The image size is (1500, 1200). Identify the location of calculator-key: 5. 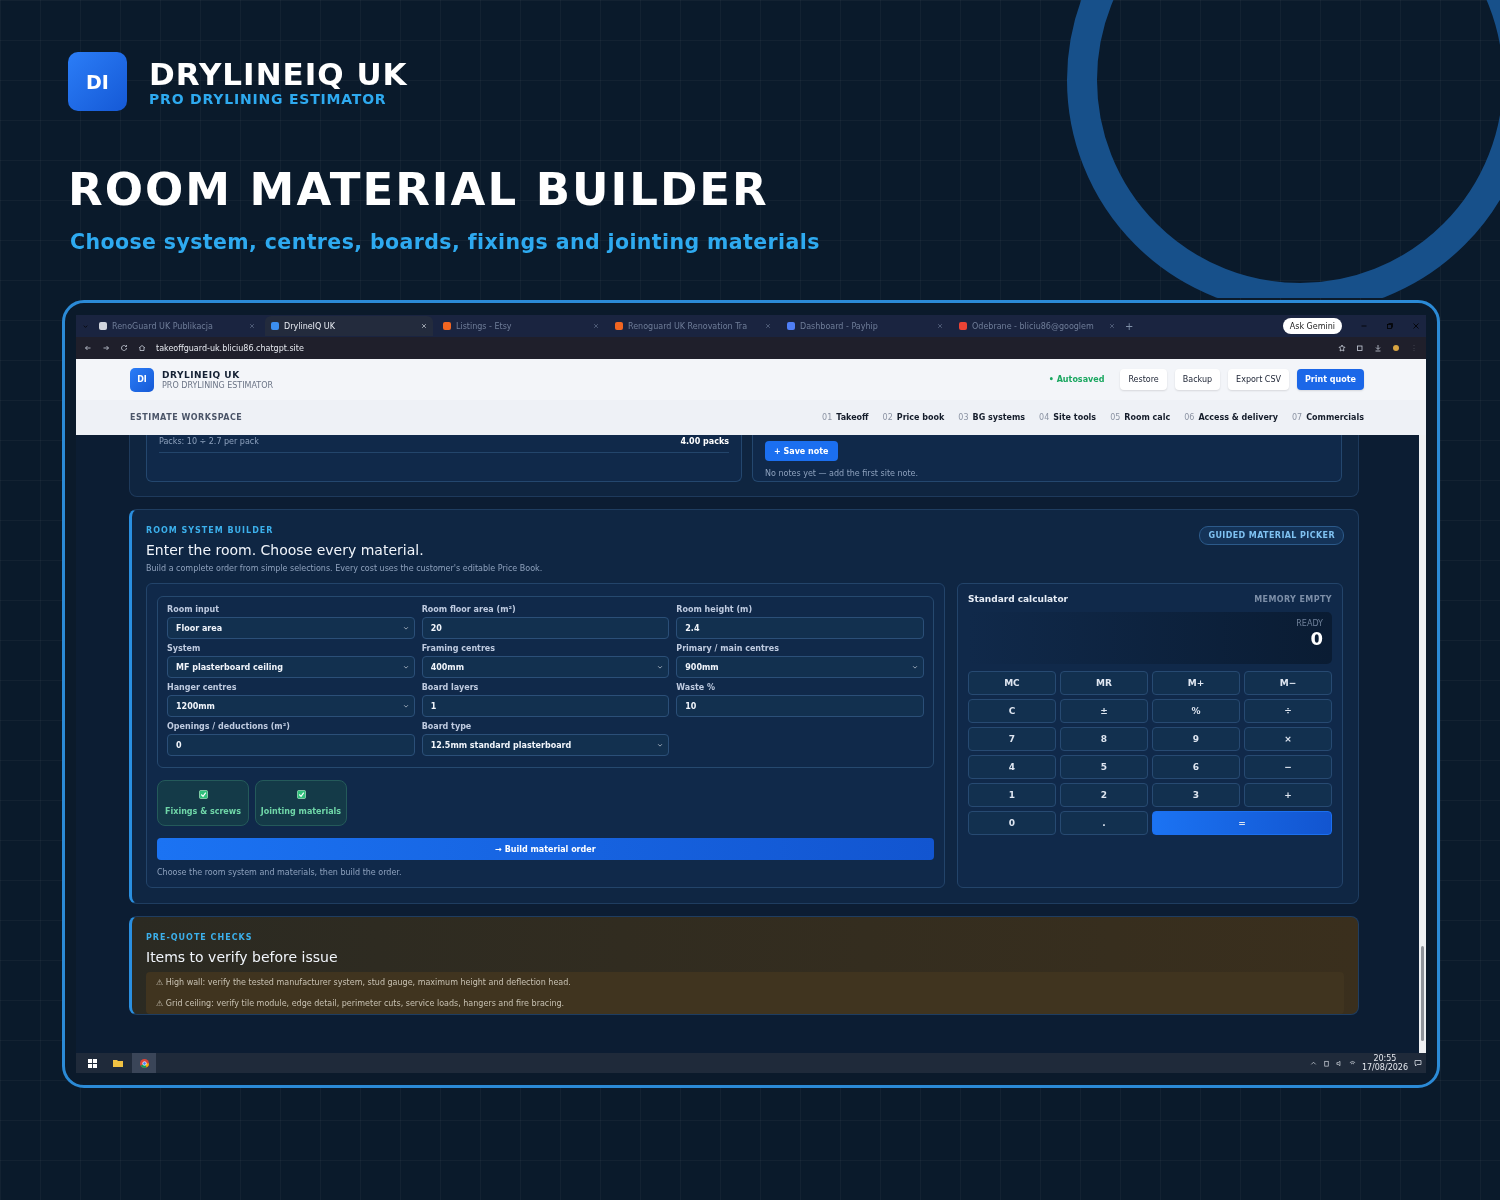
(1103, 767).